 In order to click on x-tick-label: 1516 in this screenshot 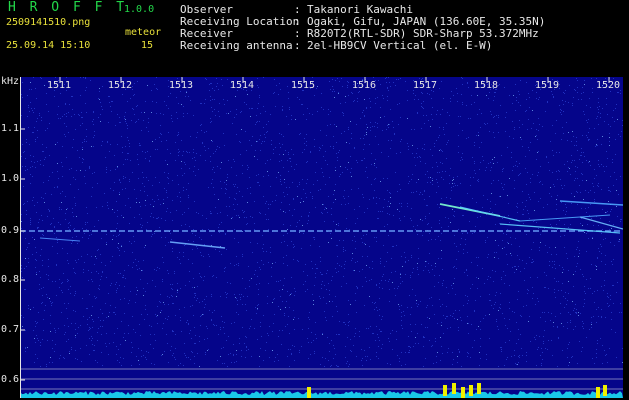, I will do `click(364, 85)`.